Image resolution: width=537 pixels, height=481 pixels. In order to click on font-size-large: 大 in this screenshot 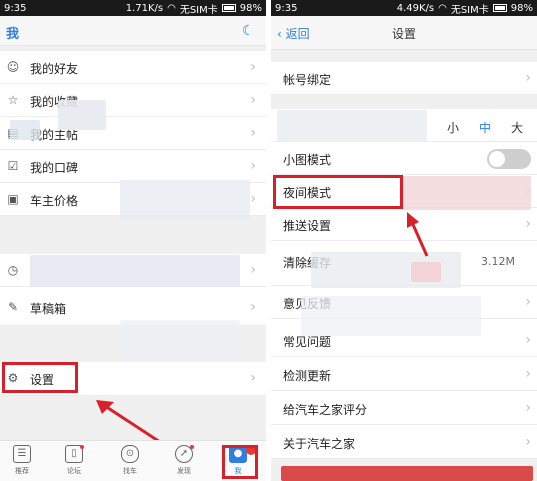, I will do `click(517, 127)`.